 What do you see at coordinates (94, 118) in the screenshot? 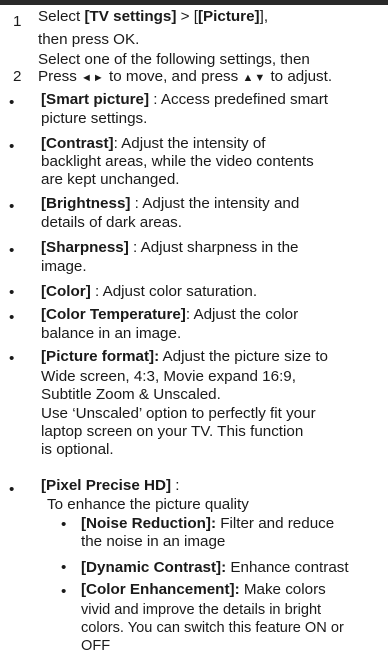
I see `smart-picture-line-2: picture settings.` at bounding box center [94, 118].